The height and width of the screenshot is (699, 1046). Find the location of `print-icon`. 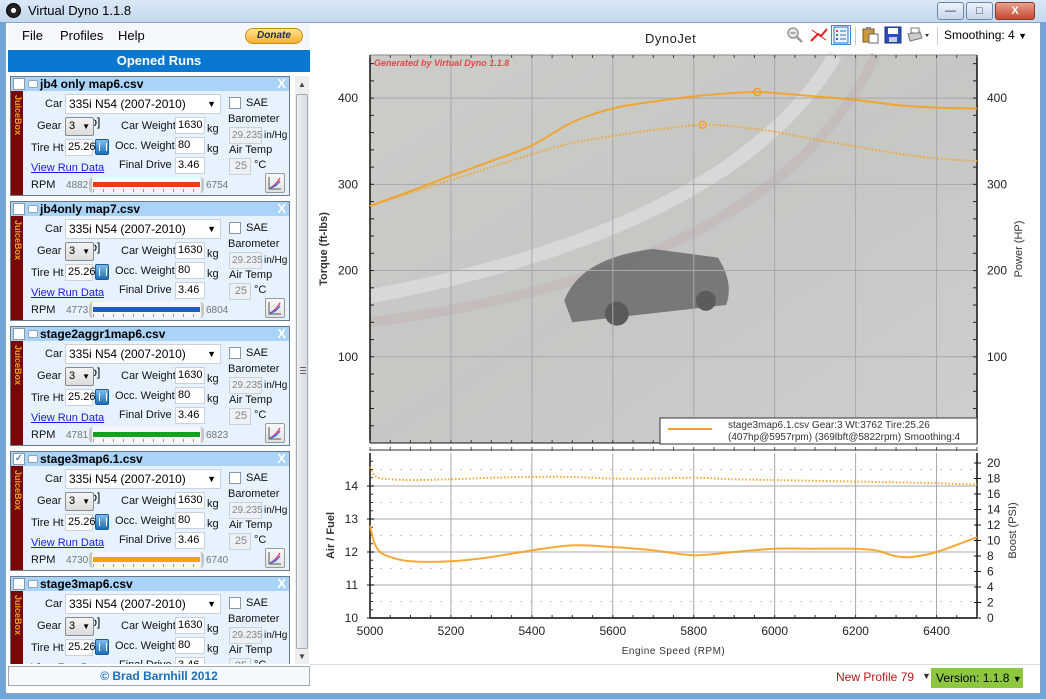

print-icon is located at coordinates (918, 35).